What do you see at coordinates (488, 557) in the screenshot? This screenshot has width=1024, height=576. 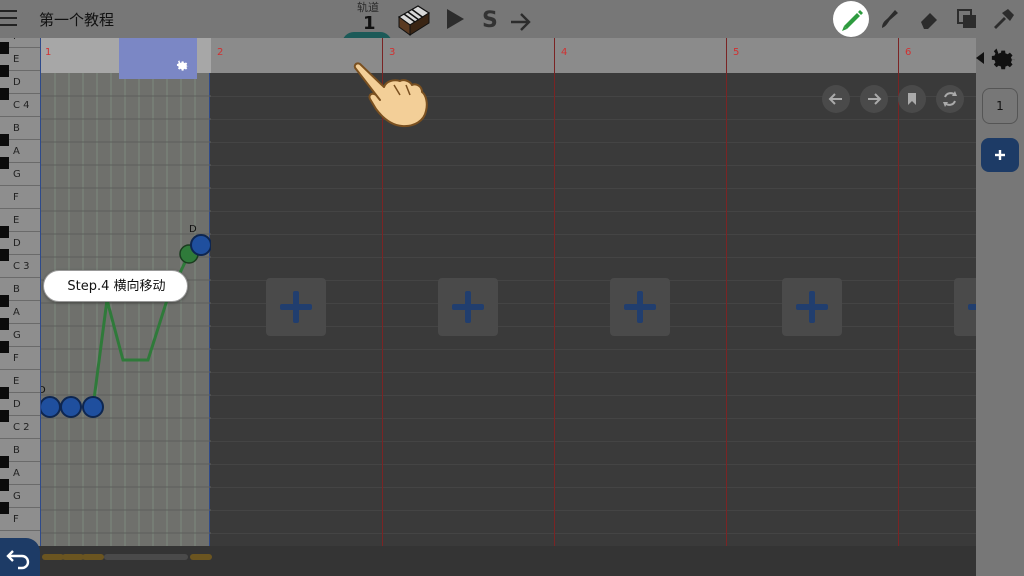 I see `bottom-timeline` at bounding box center [488, 557].